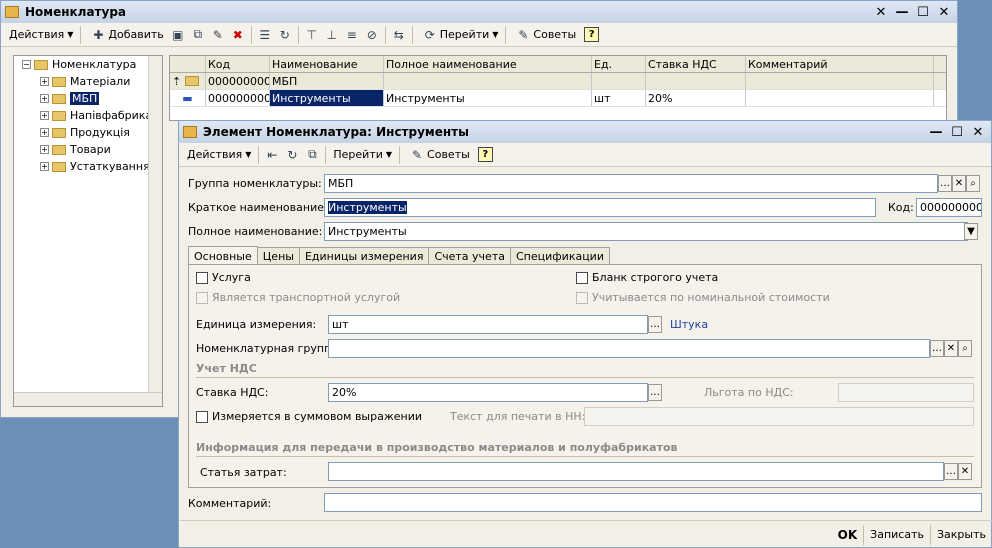 The height and width of the screenshot is (548, 992). I want to click on strict-blank-checkbox, so click(582, 278).